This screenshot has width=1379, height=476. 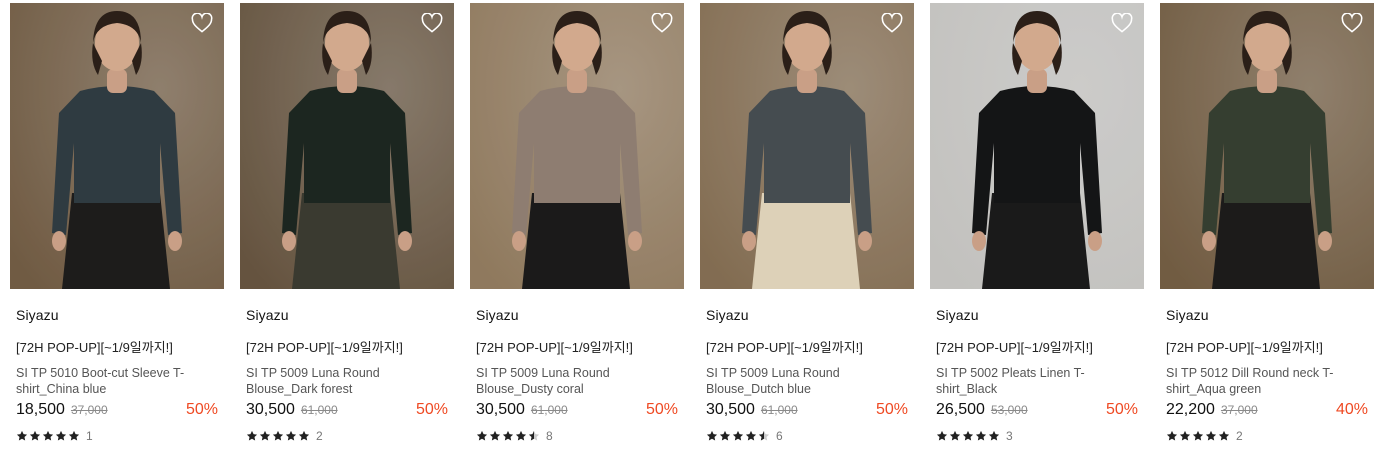 I want to click on sale-price: 26,500, so click(x=960, y=409).